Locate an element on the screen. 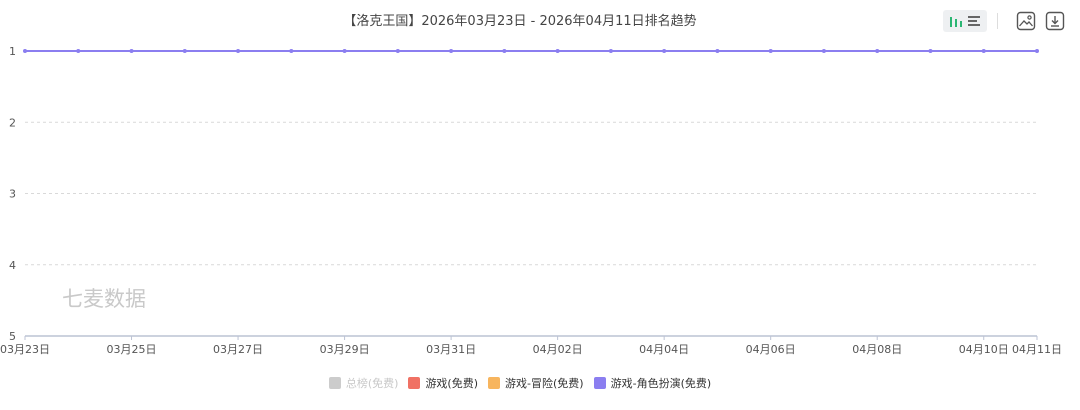 The height and width of the screenshot is (410, 1080). y-tick-label: 3 is located at coordinates (12, 194).